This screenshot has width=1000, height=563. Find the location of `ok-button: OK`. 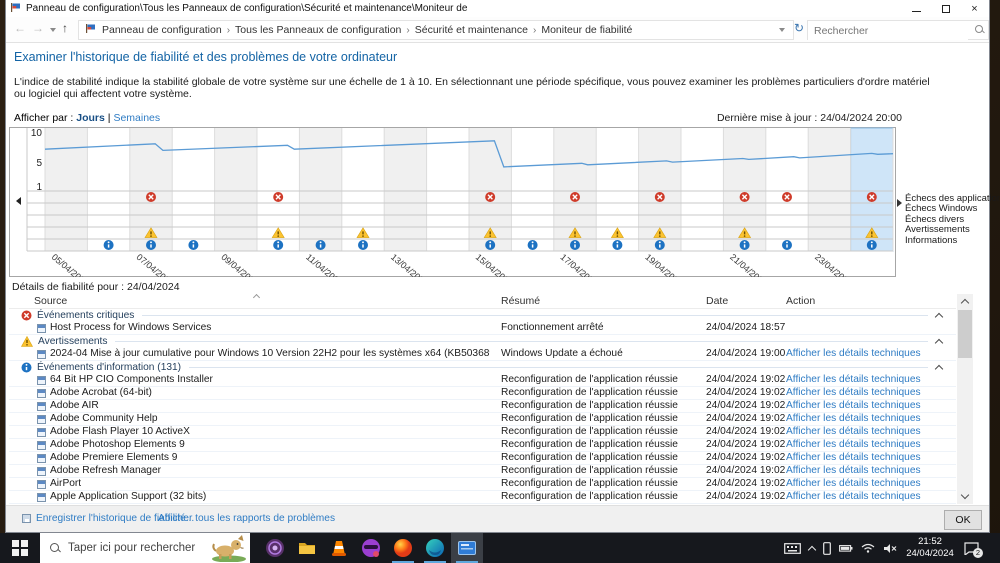

ok-button: OK is located at coordinates (963, 520).